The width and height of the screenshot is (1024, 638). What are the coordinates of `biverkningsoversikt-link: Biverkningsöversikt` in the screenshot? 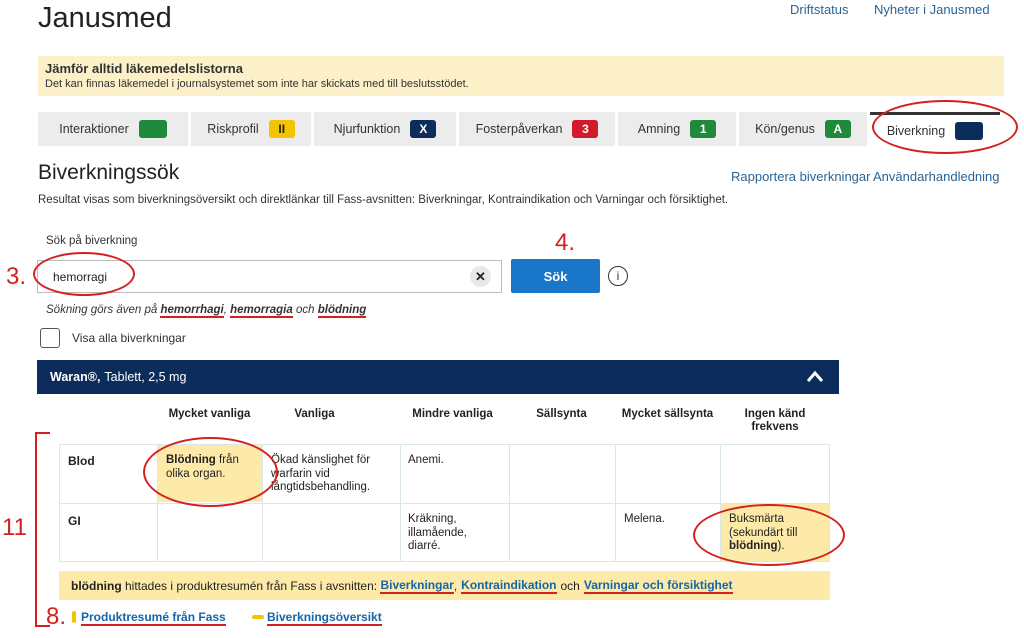 It's located at (324, 618).